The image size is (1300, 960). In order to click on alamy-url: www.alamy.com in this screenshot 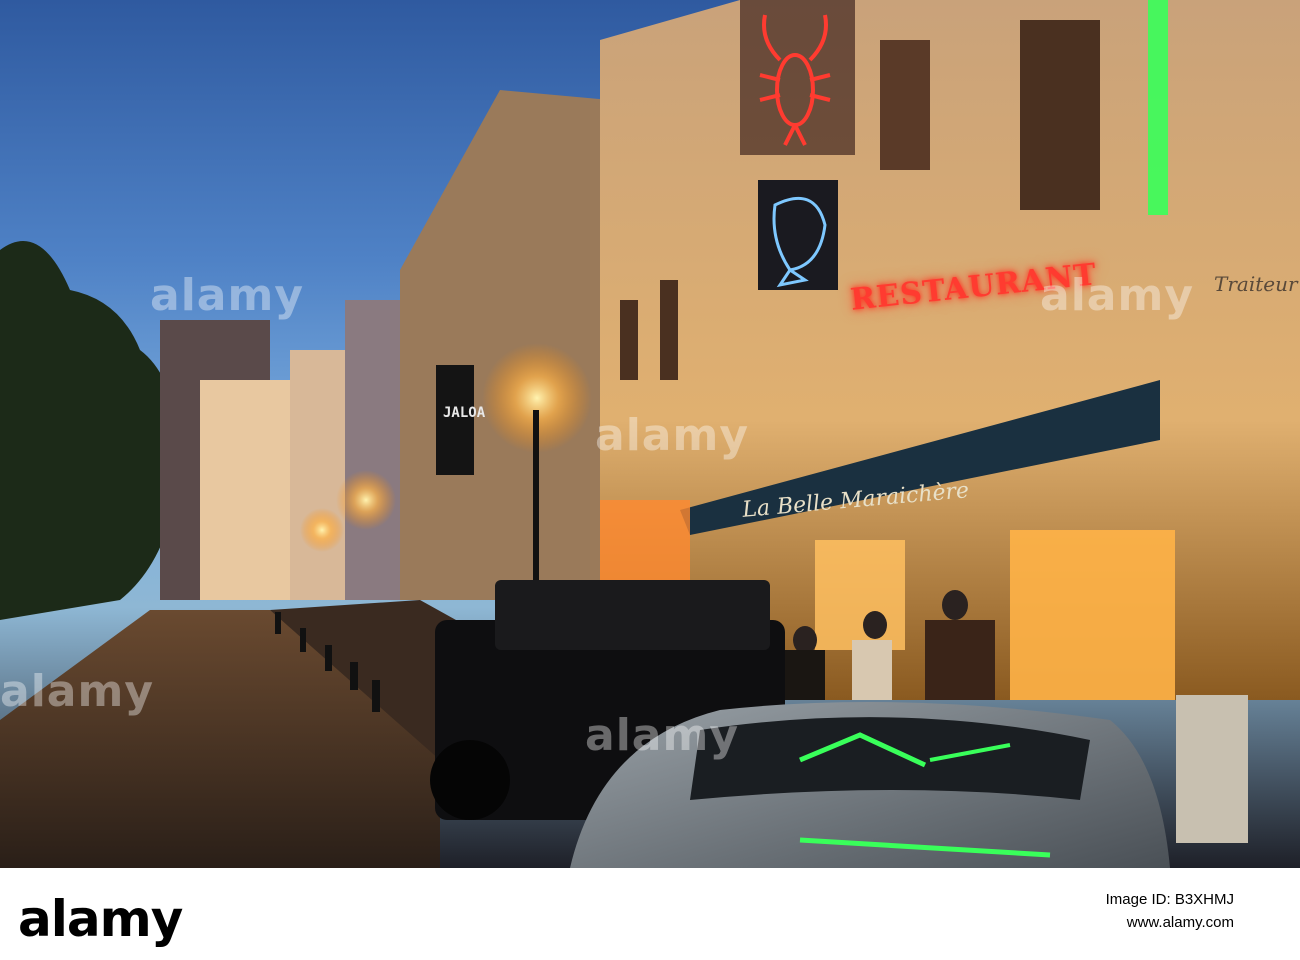, I will do `click(1180, 922)`.